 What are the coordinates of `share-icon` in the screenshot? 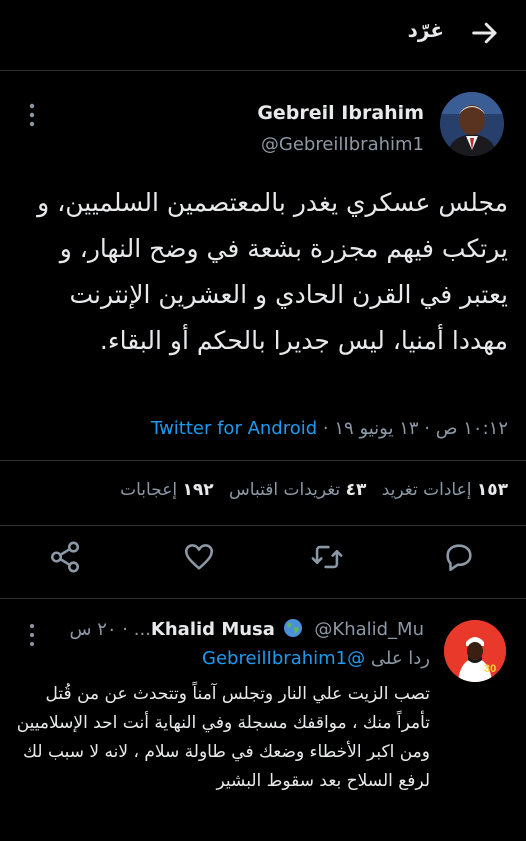 It's located at (65, 557).